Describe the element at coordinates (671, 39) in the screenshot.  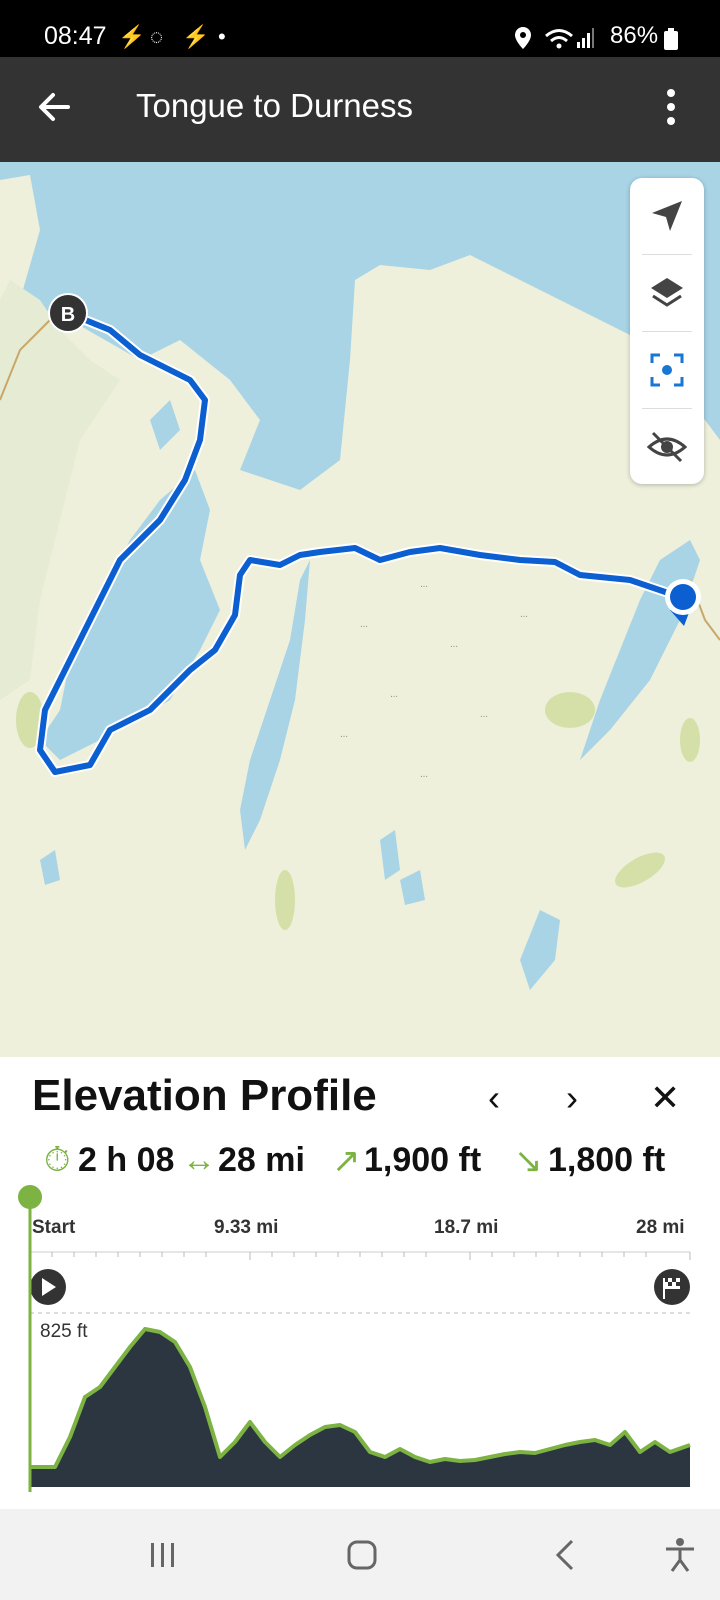
I see `battery-icon` at that location.